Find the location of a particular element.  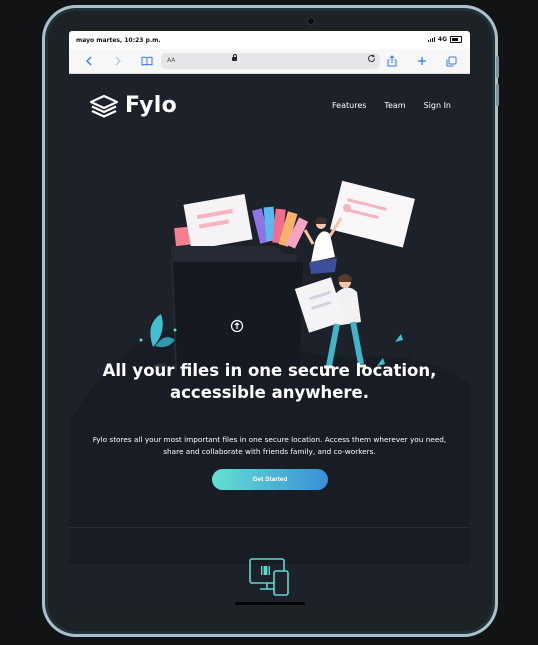

headline-line-1: All your files in one secure location, is located at coordinates (269, 370).